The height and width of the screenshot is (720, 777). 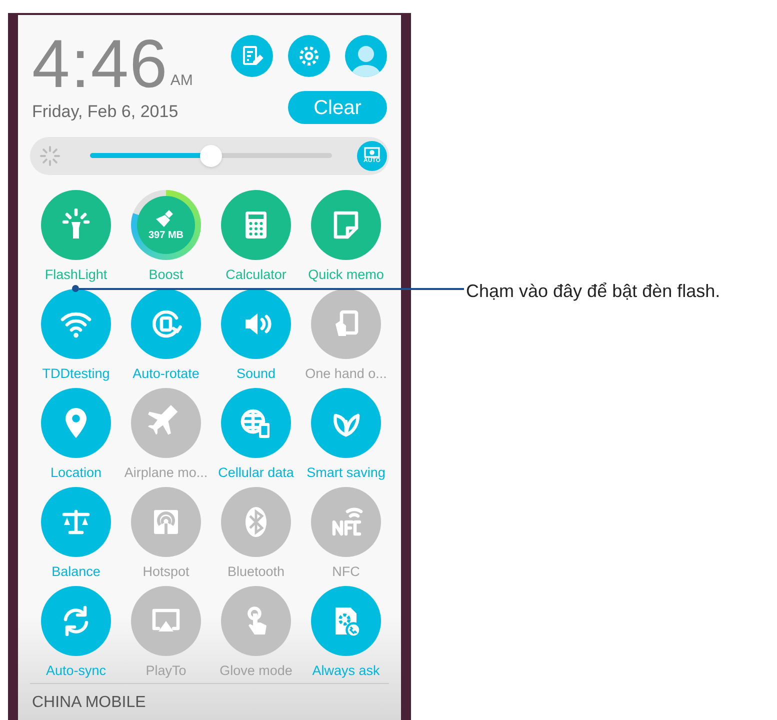 I want to click on brightness-icon, so click(x=50, y=156).